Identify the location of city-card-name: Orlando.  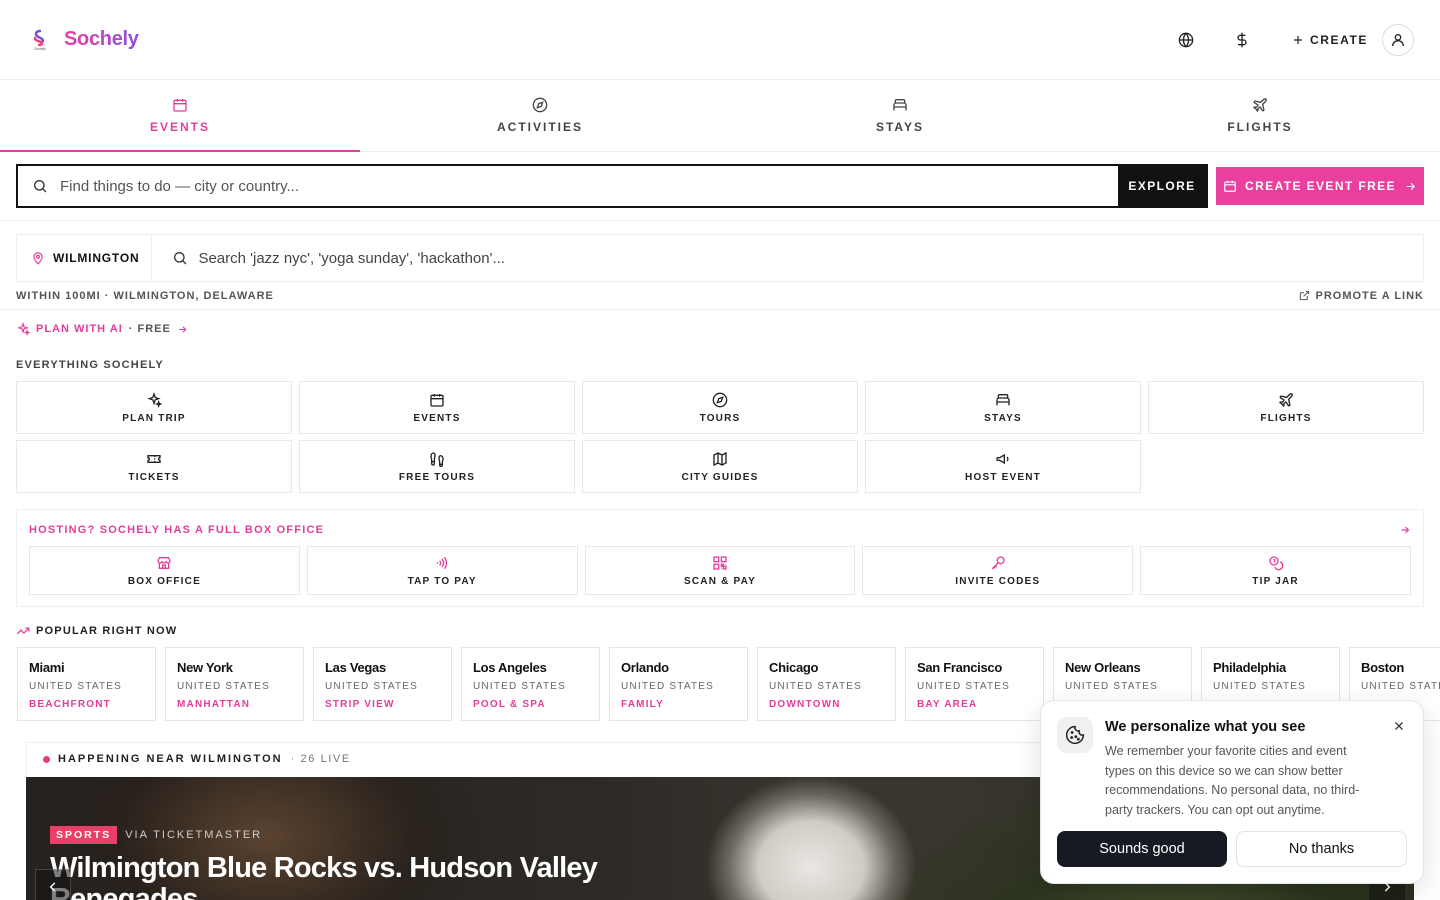
(645, 667).